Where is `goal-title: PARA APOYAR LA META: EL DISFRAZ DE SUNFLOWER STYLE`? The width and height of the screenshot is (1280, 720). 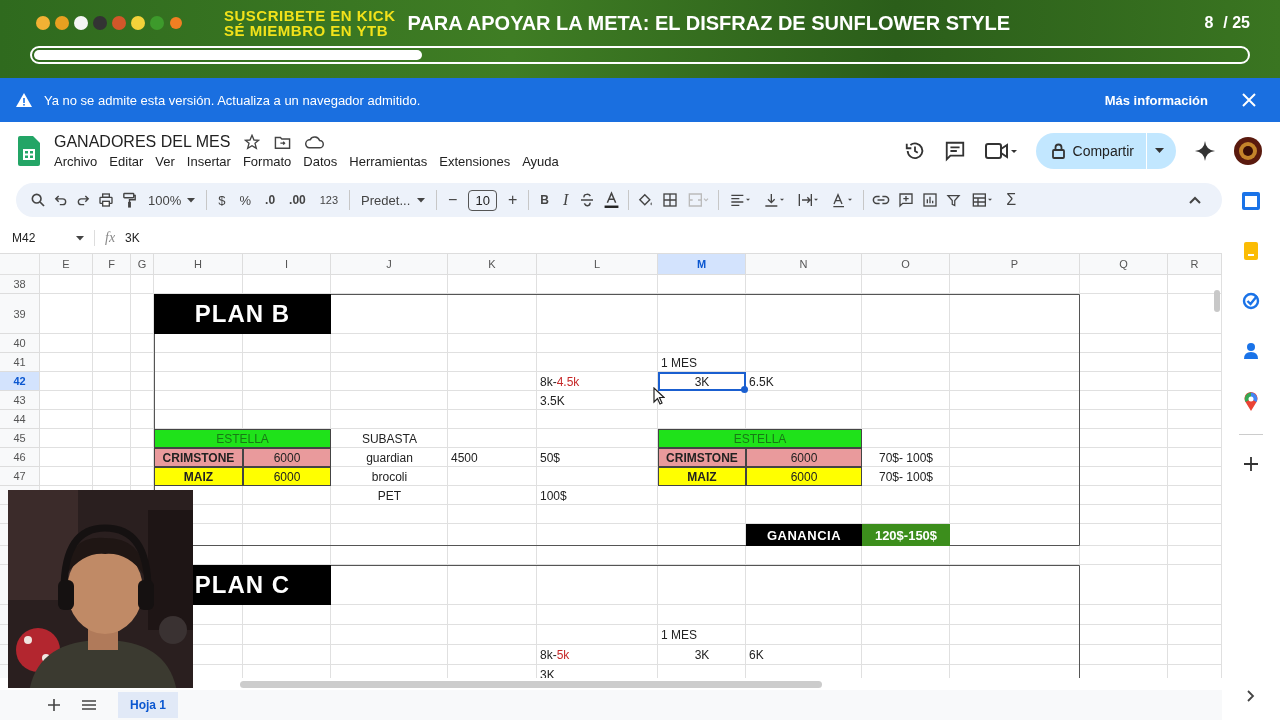
goal-title: PARA APOYAR LA META: EL DISFRAZ DE SUNFLOWER STYLE is located at coordinates (709, 23).